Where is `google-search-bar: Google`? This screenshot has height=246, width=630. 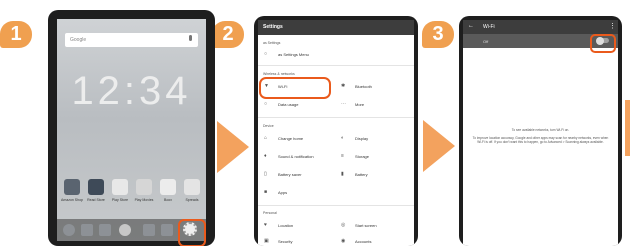 google-search-bar: Google is located at coordinates (131, 40).